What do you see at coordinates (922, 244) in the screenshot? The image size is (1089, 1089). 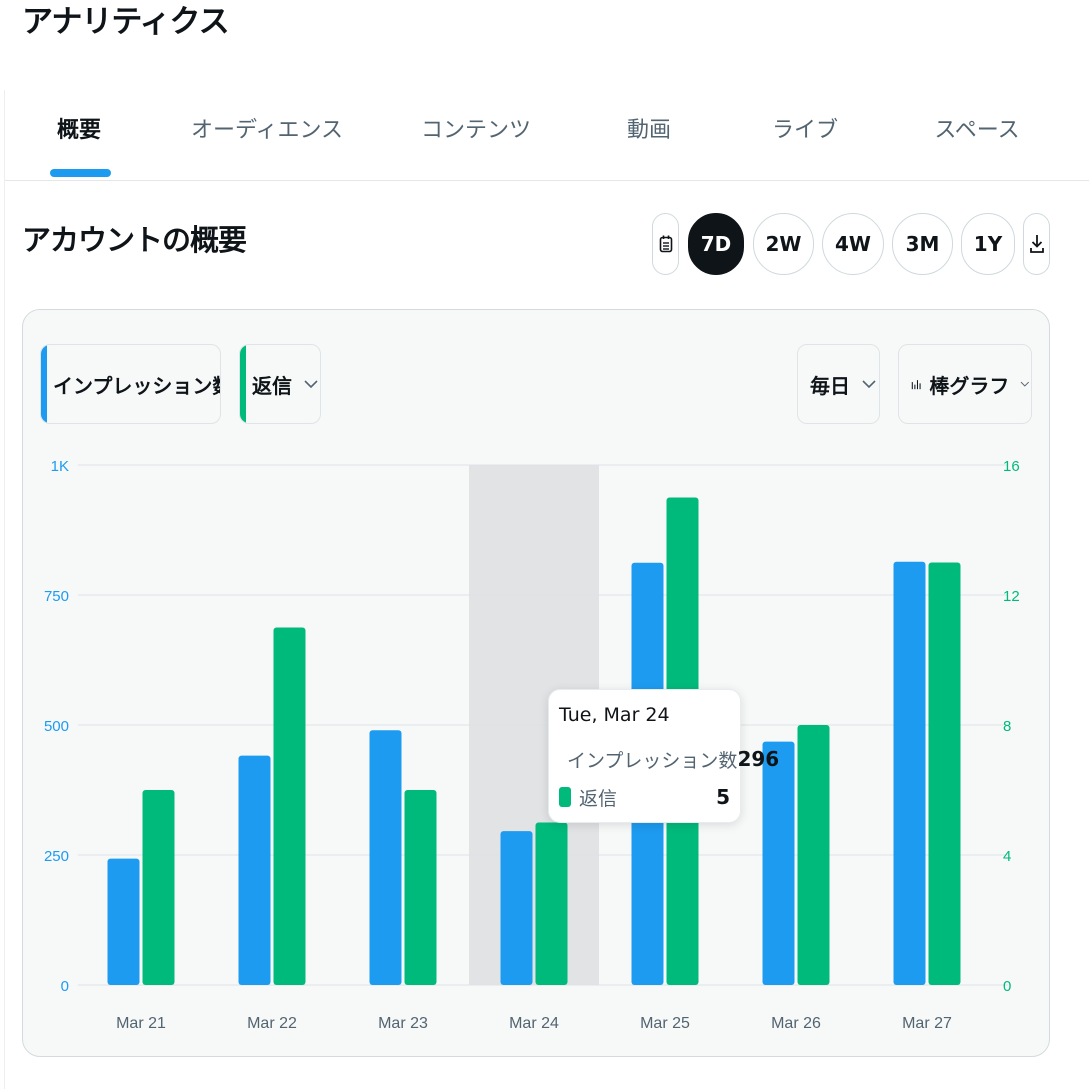 I see `range-3m-button: 3M` at bounding box center [922, 244].